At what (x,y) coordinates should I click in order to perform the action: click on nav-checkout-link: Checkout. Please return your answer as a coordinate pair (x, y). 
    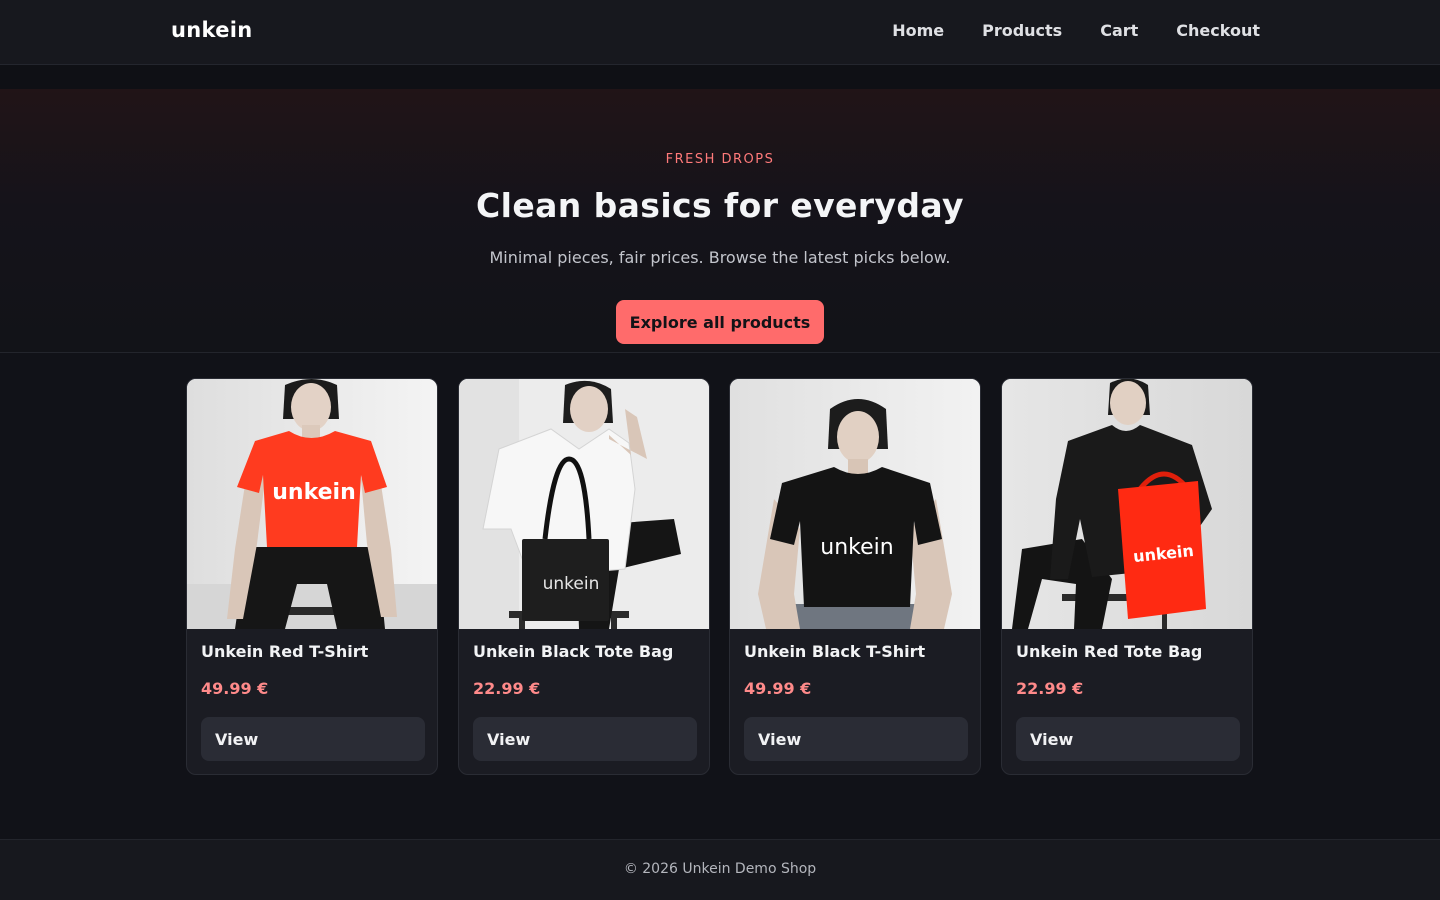
    Looking at the image, I should click on (1218, 30).